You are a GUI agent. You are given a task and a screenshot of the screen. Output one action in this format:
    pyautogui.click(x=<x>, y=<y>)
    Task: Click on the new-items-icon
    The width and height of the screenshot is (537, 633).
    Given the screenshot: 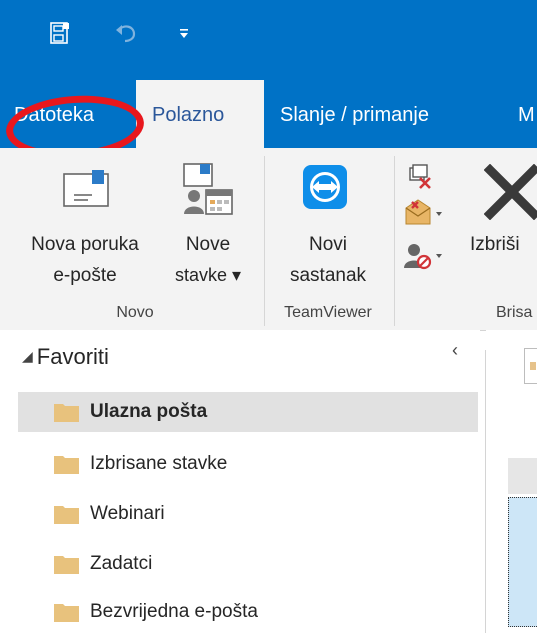 What is the action you would take?
    pyautogui.click(x=208, y=189)
    